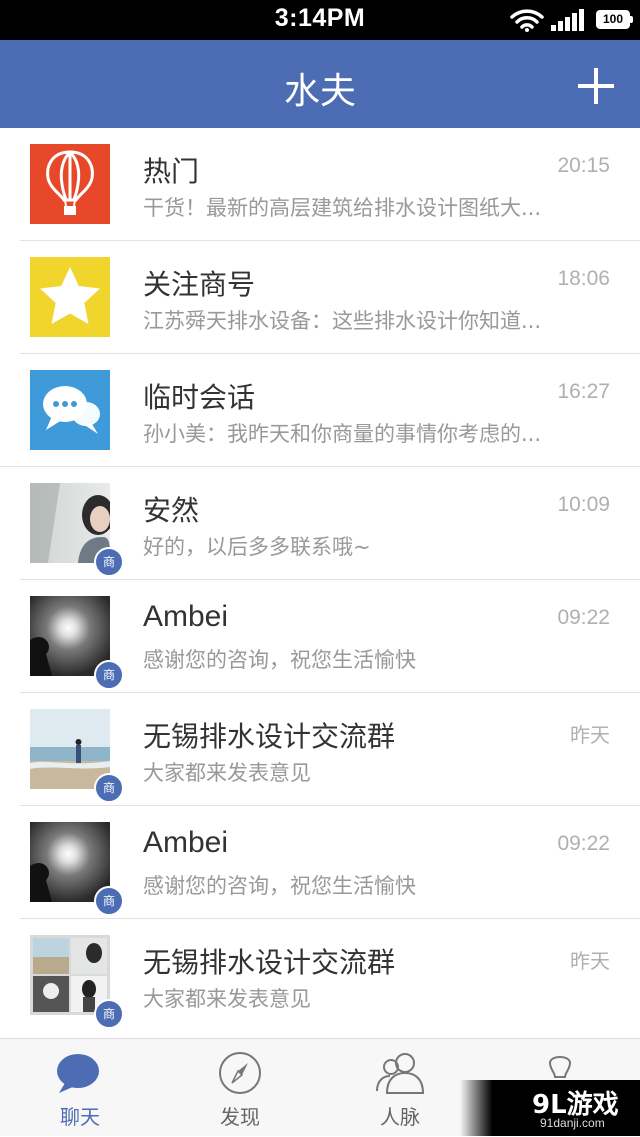 The width and height of the screenshot is (640, 1137). I want to click on tab-label: 人脉, so click(400, 1117).